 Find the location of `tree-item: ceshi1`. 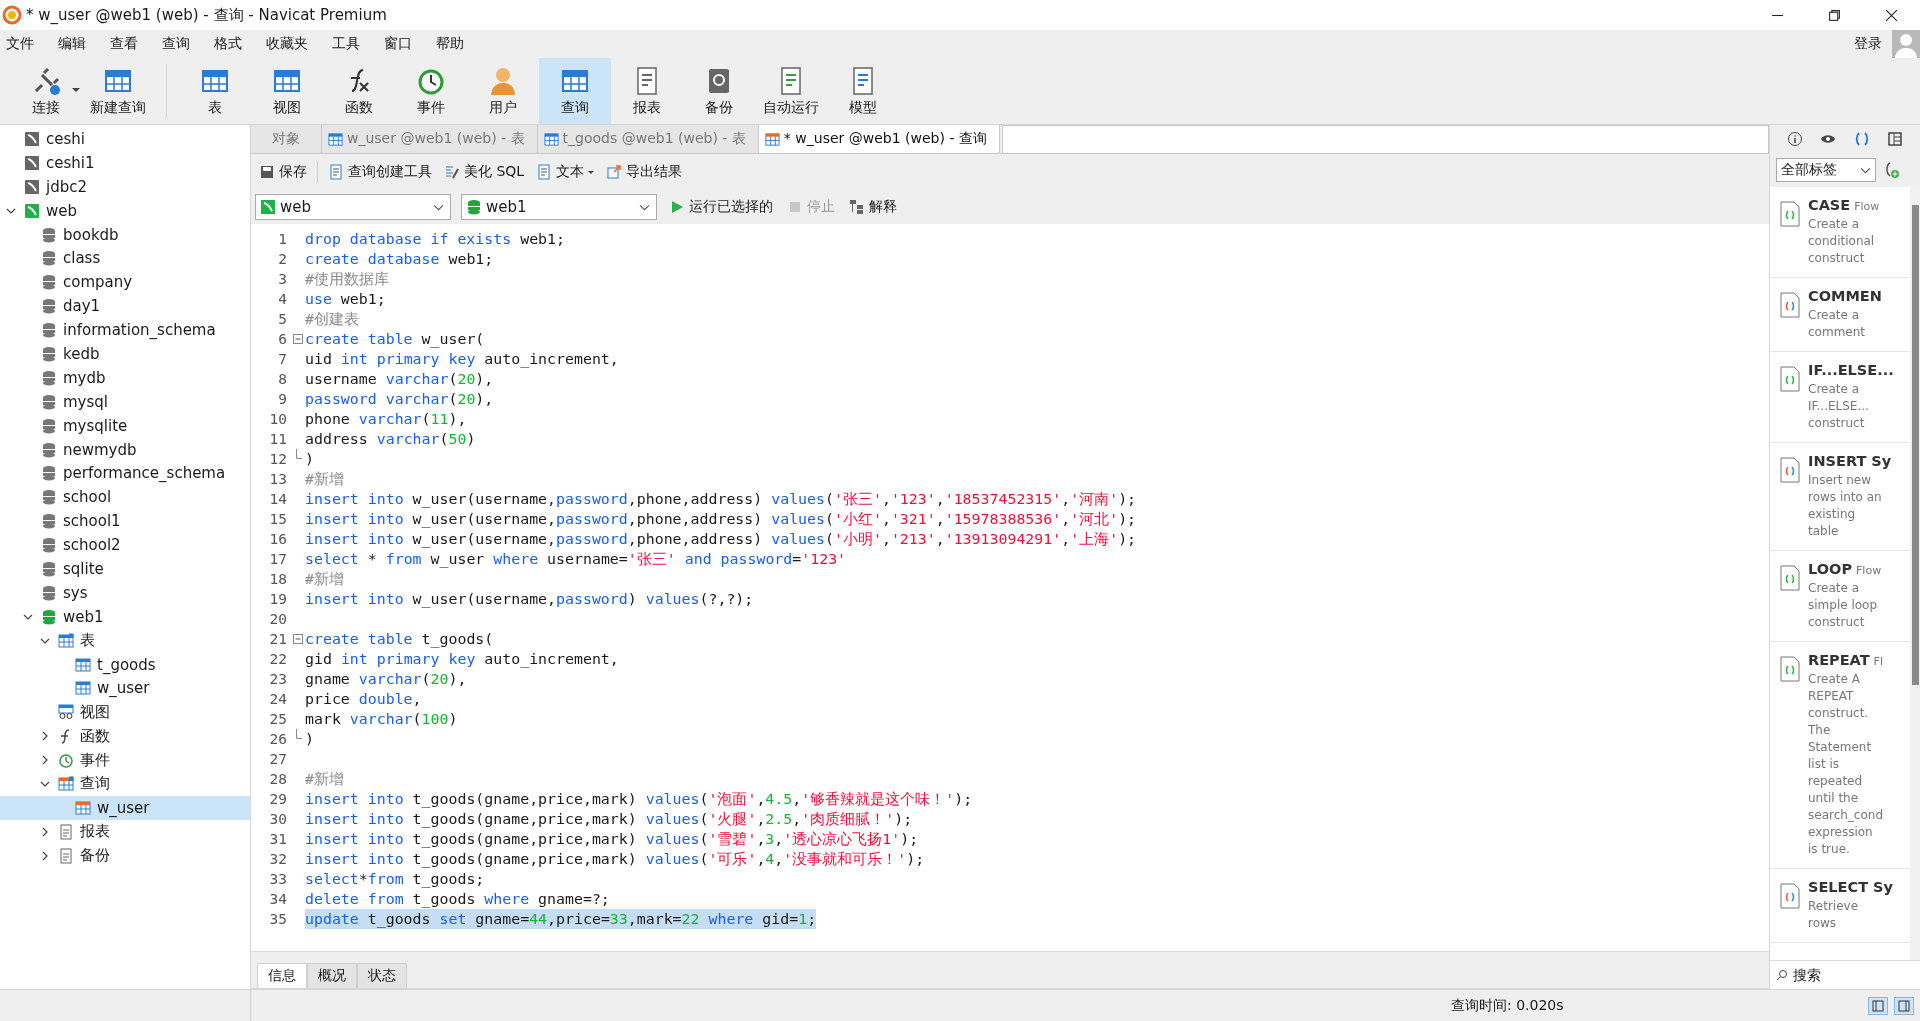

tree-item: ceshi1 is located at coordinates (125, 162).